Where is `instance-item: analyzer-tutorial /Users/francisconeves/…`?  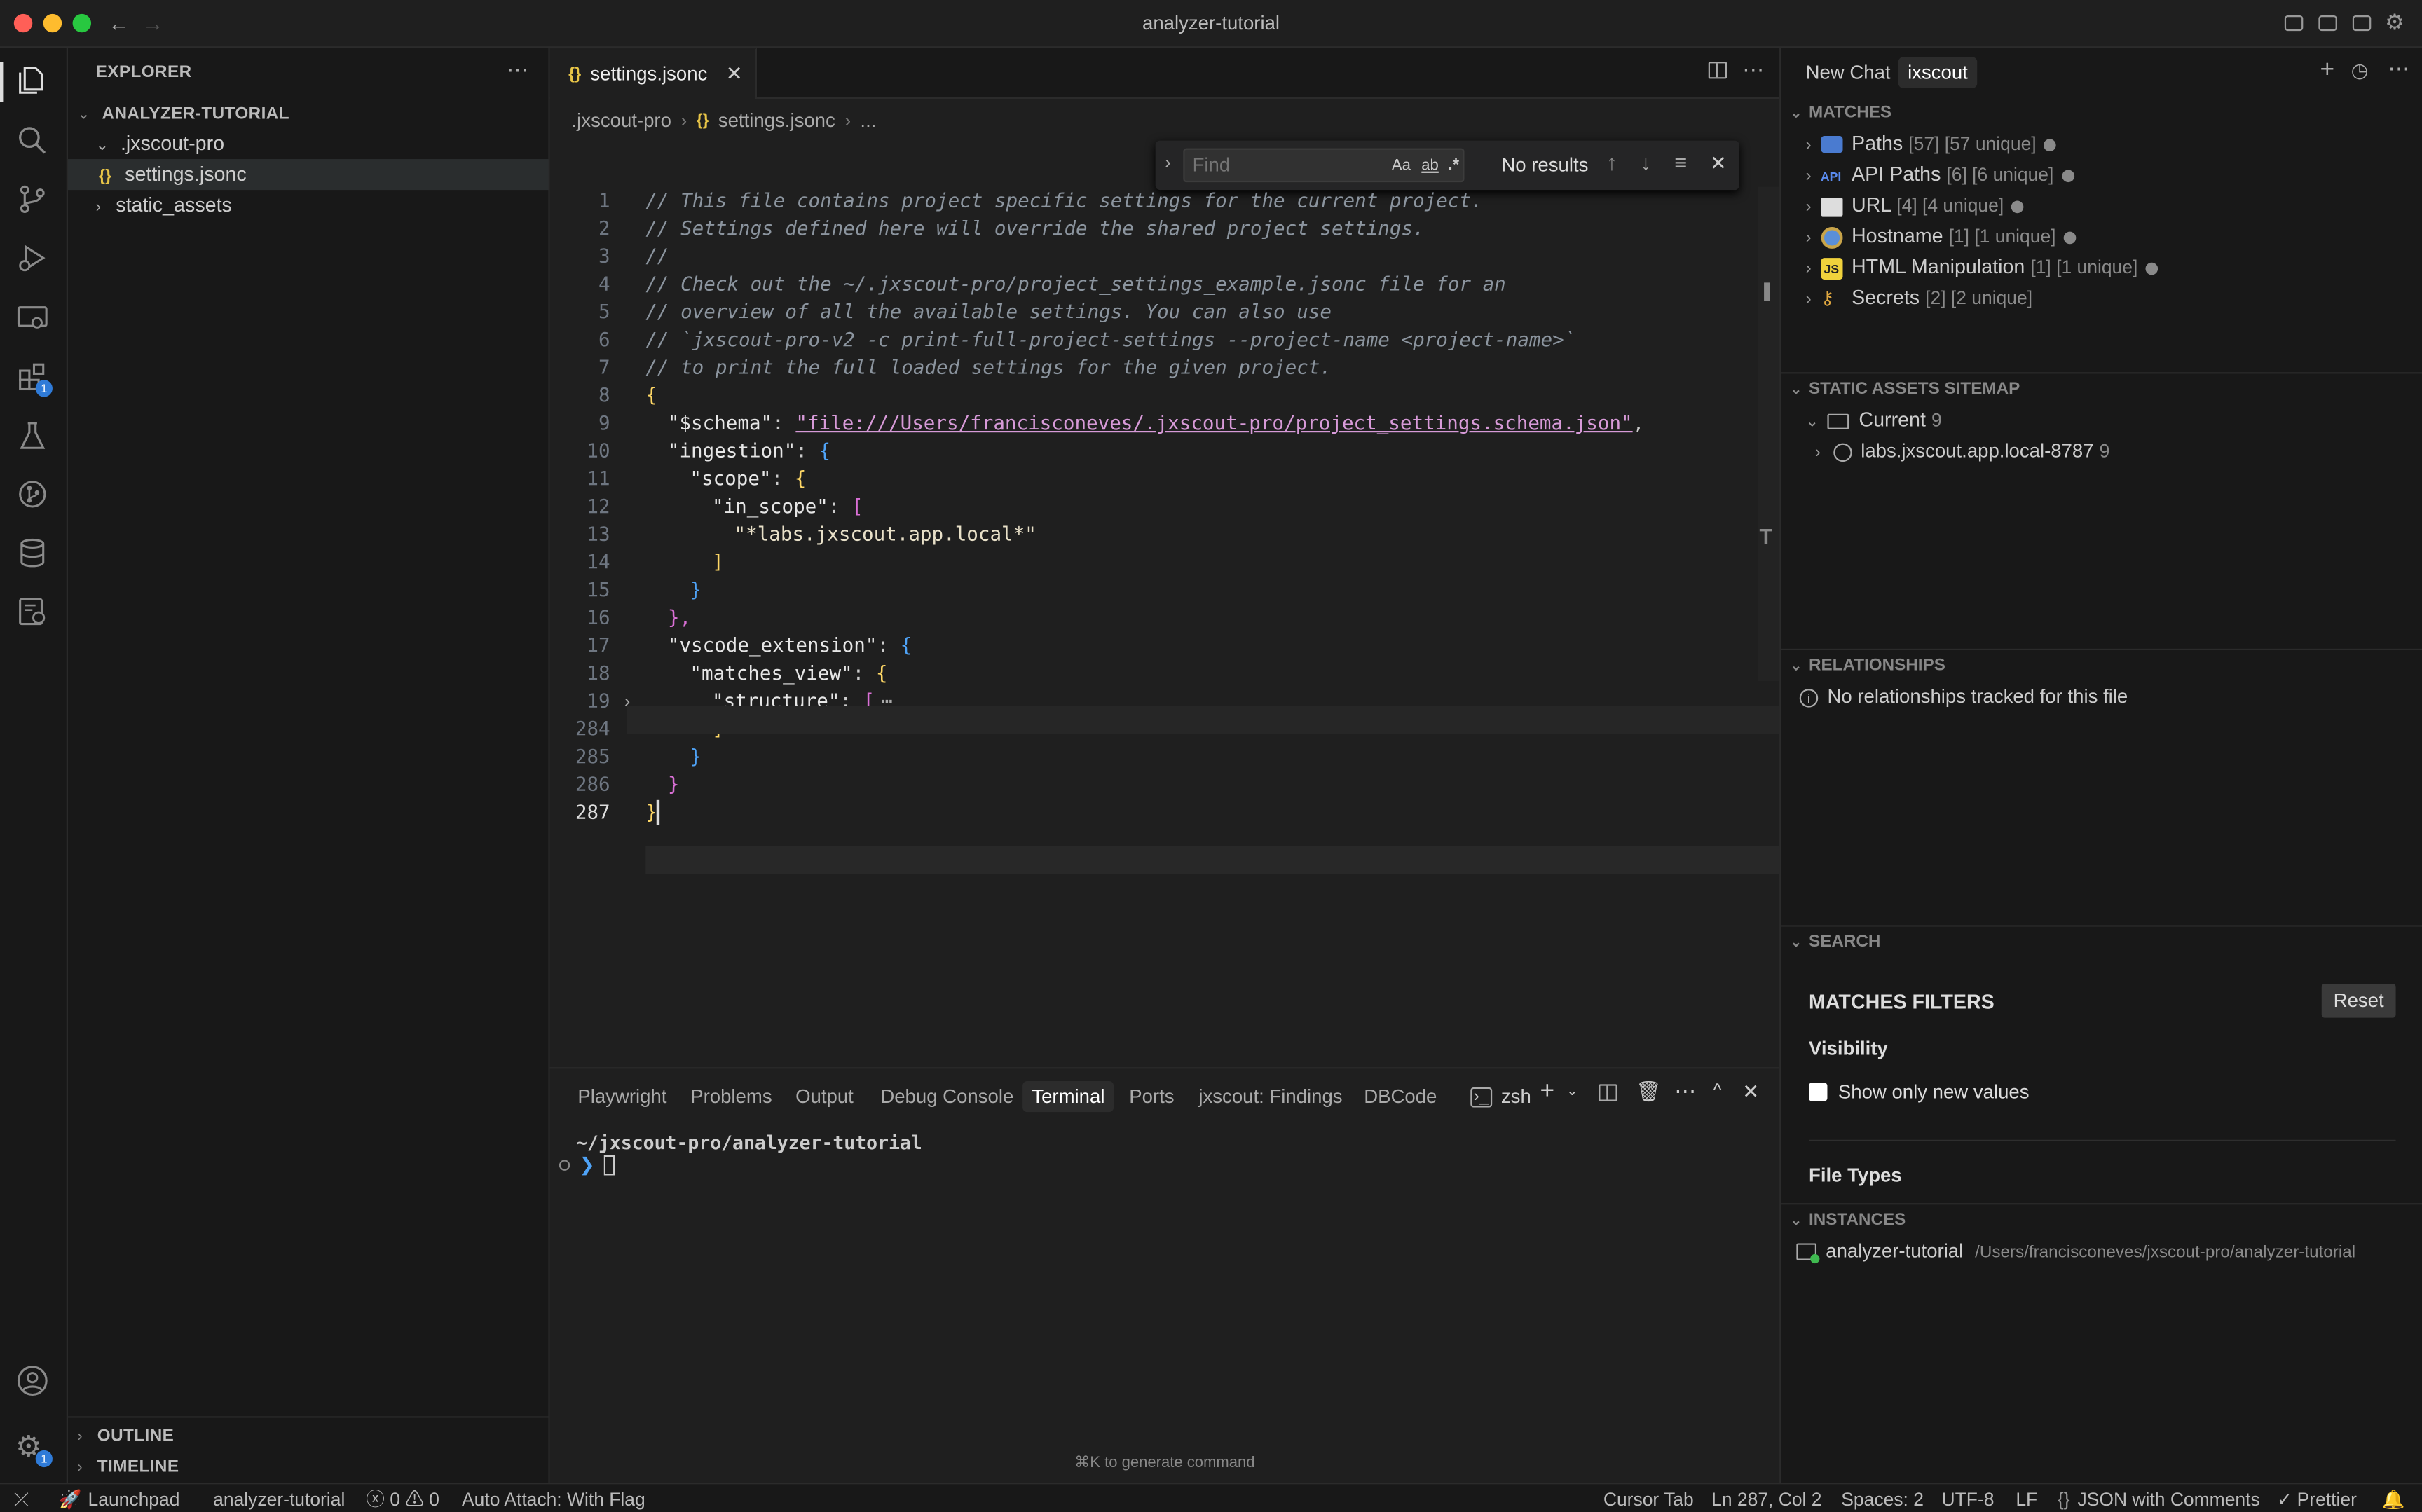 instance-item: analyzer-tutorial /Users/francisconeves/… is located at coordinates (2075, 1250).